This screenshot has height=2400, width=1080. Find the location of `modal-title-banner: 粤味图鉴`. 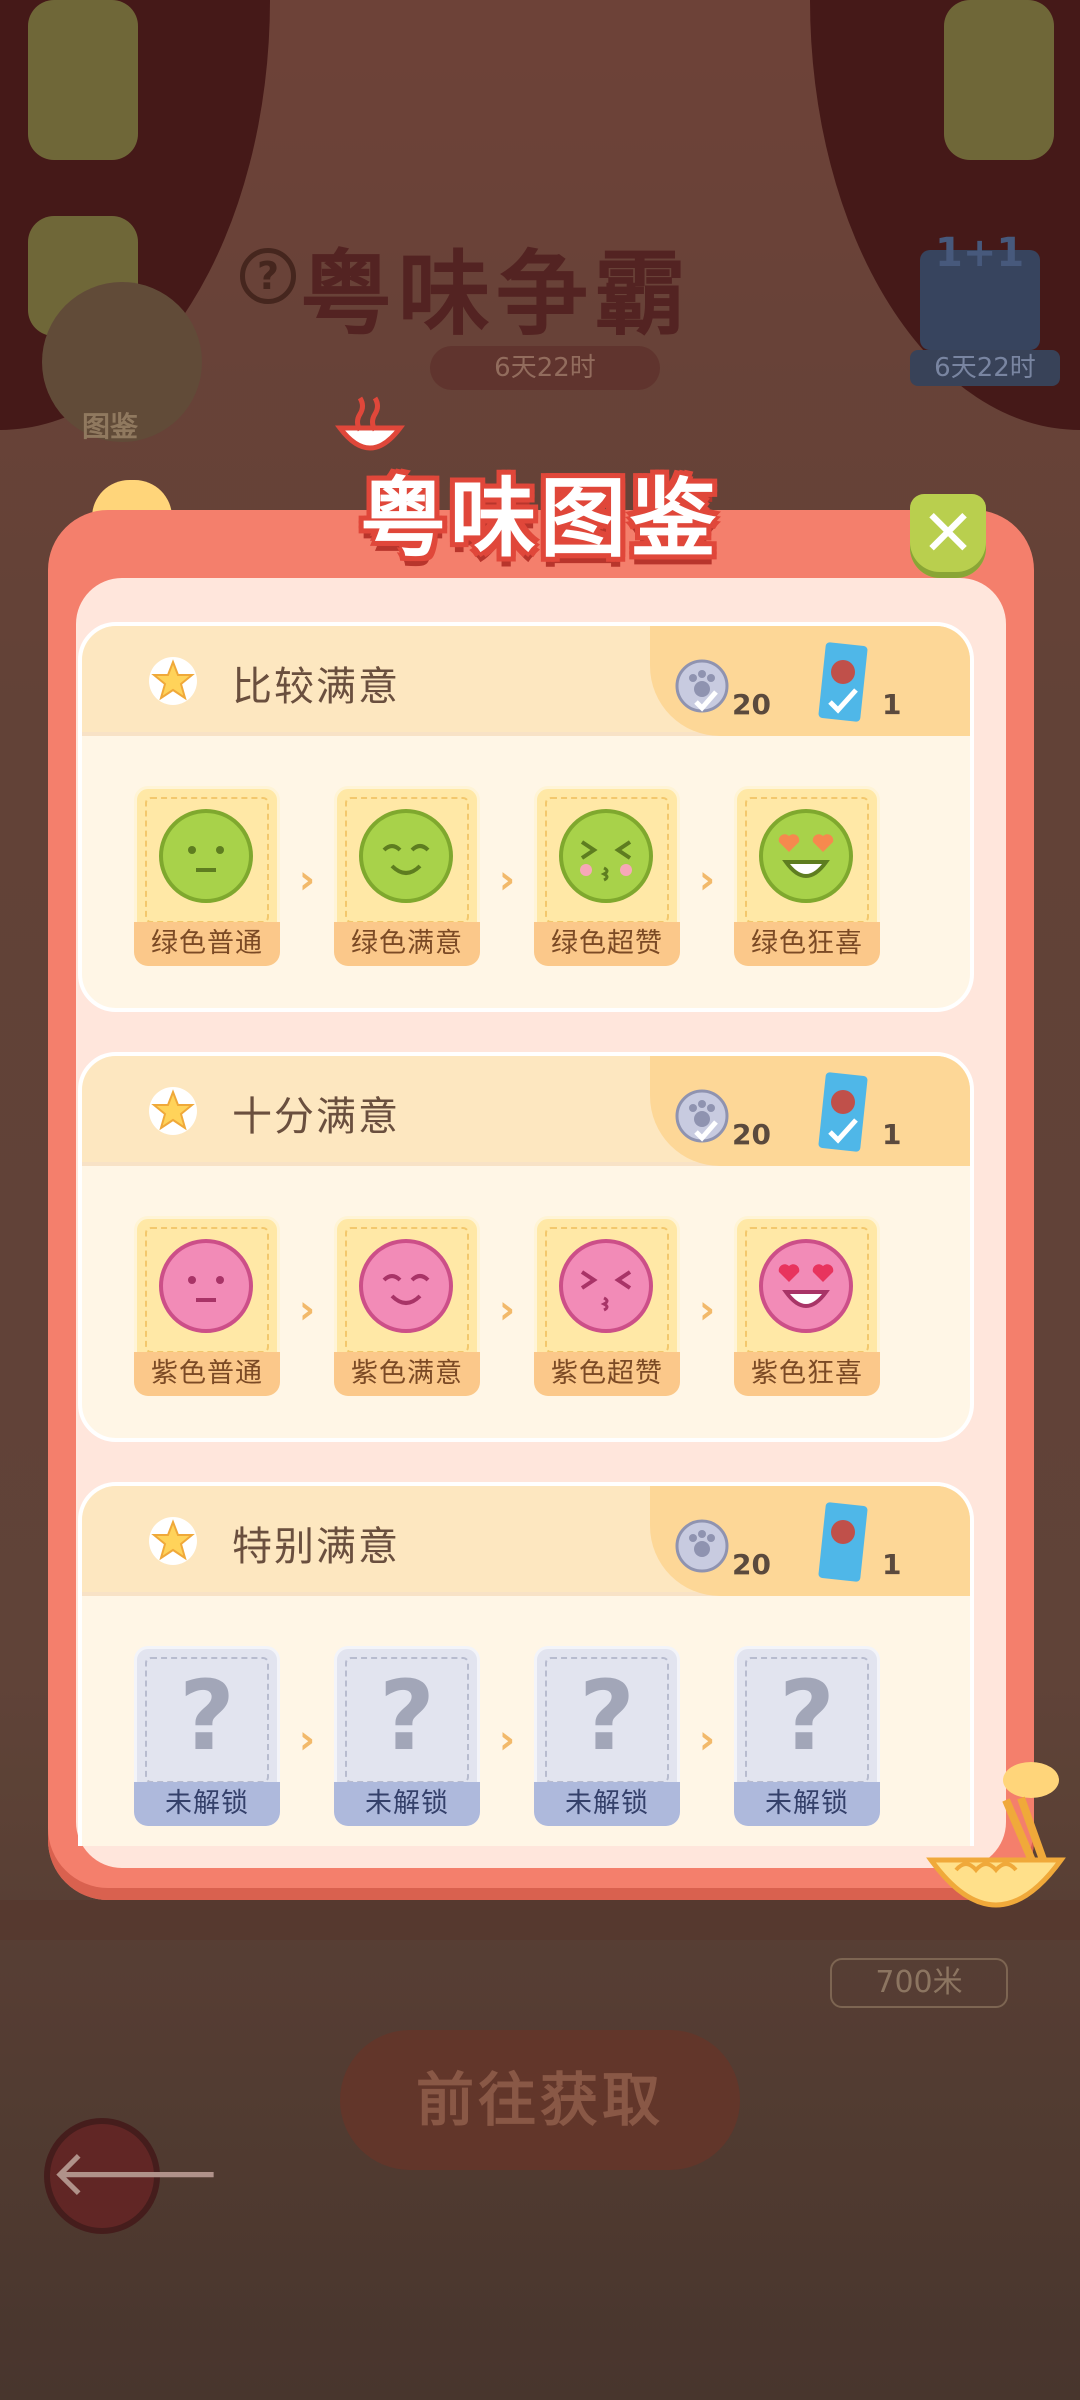

modal-title-banner: 粤味图鉴 is located at coordinates (540, 478).